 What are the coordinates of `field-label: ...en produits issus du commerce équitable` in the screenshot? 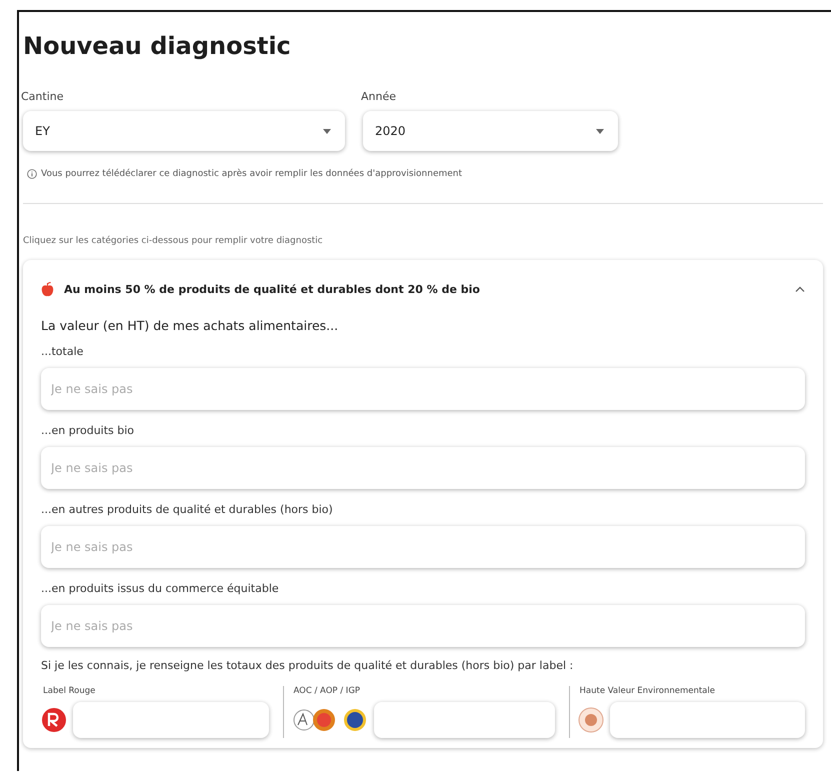 It's located at (160, 588).